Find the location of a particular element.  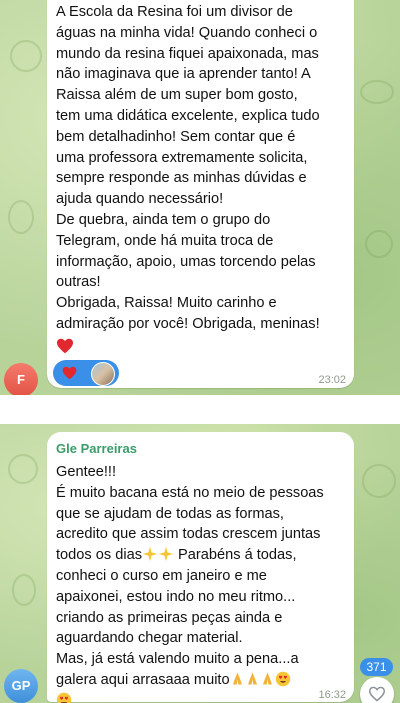

sender-name: Gle Parreiras is located at coordinates (96, 448).